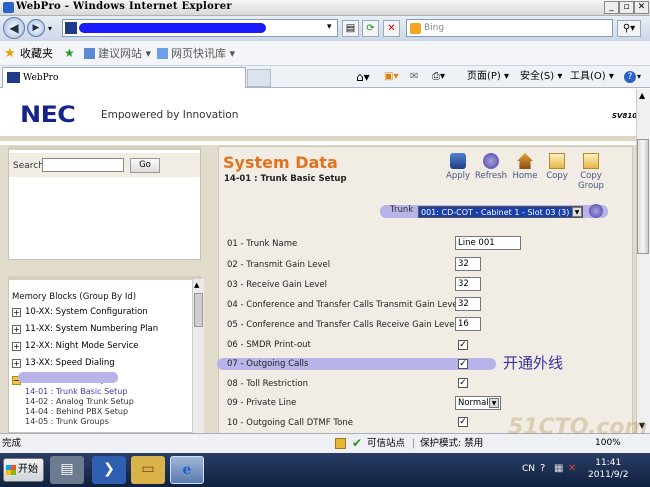 Image resolution: width=650 pixels, height=487 pixels. What do you see at coordinates (438, 77) in the screenshot?
I see `print-icon: ⎙▾` at bounding box center [438, 77].